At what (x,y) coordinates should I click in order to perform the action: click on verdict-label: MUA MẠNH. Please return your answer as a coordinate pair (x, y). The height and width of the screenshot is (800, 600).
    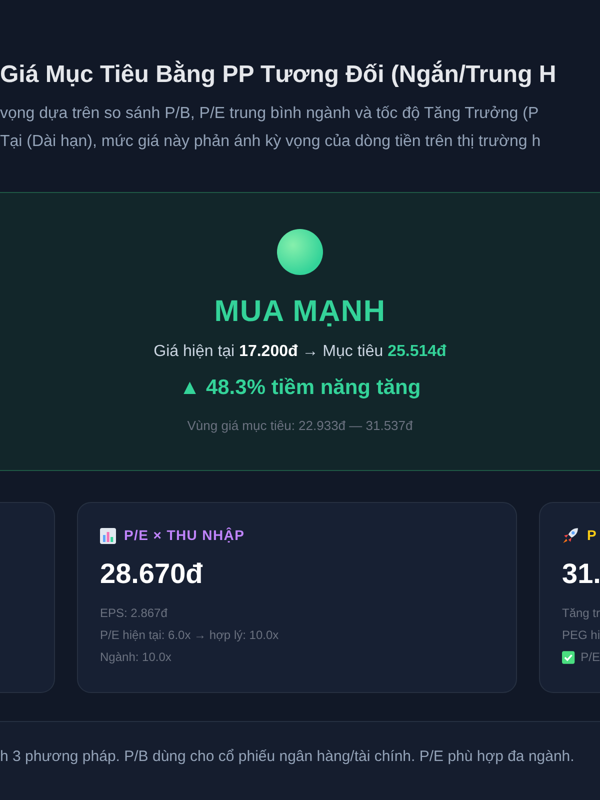
    Looking at the image, I should click on (300, 312).